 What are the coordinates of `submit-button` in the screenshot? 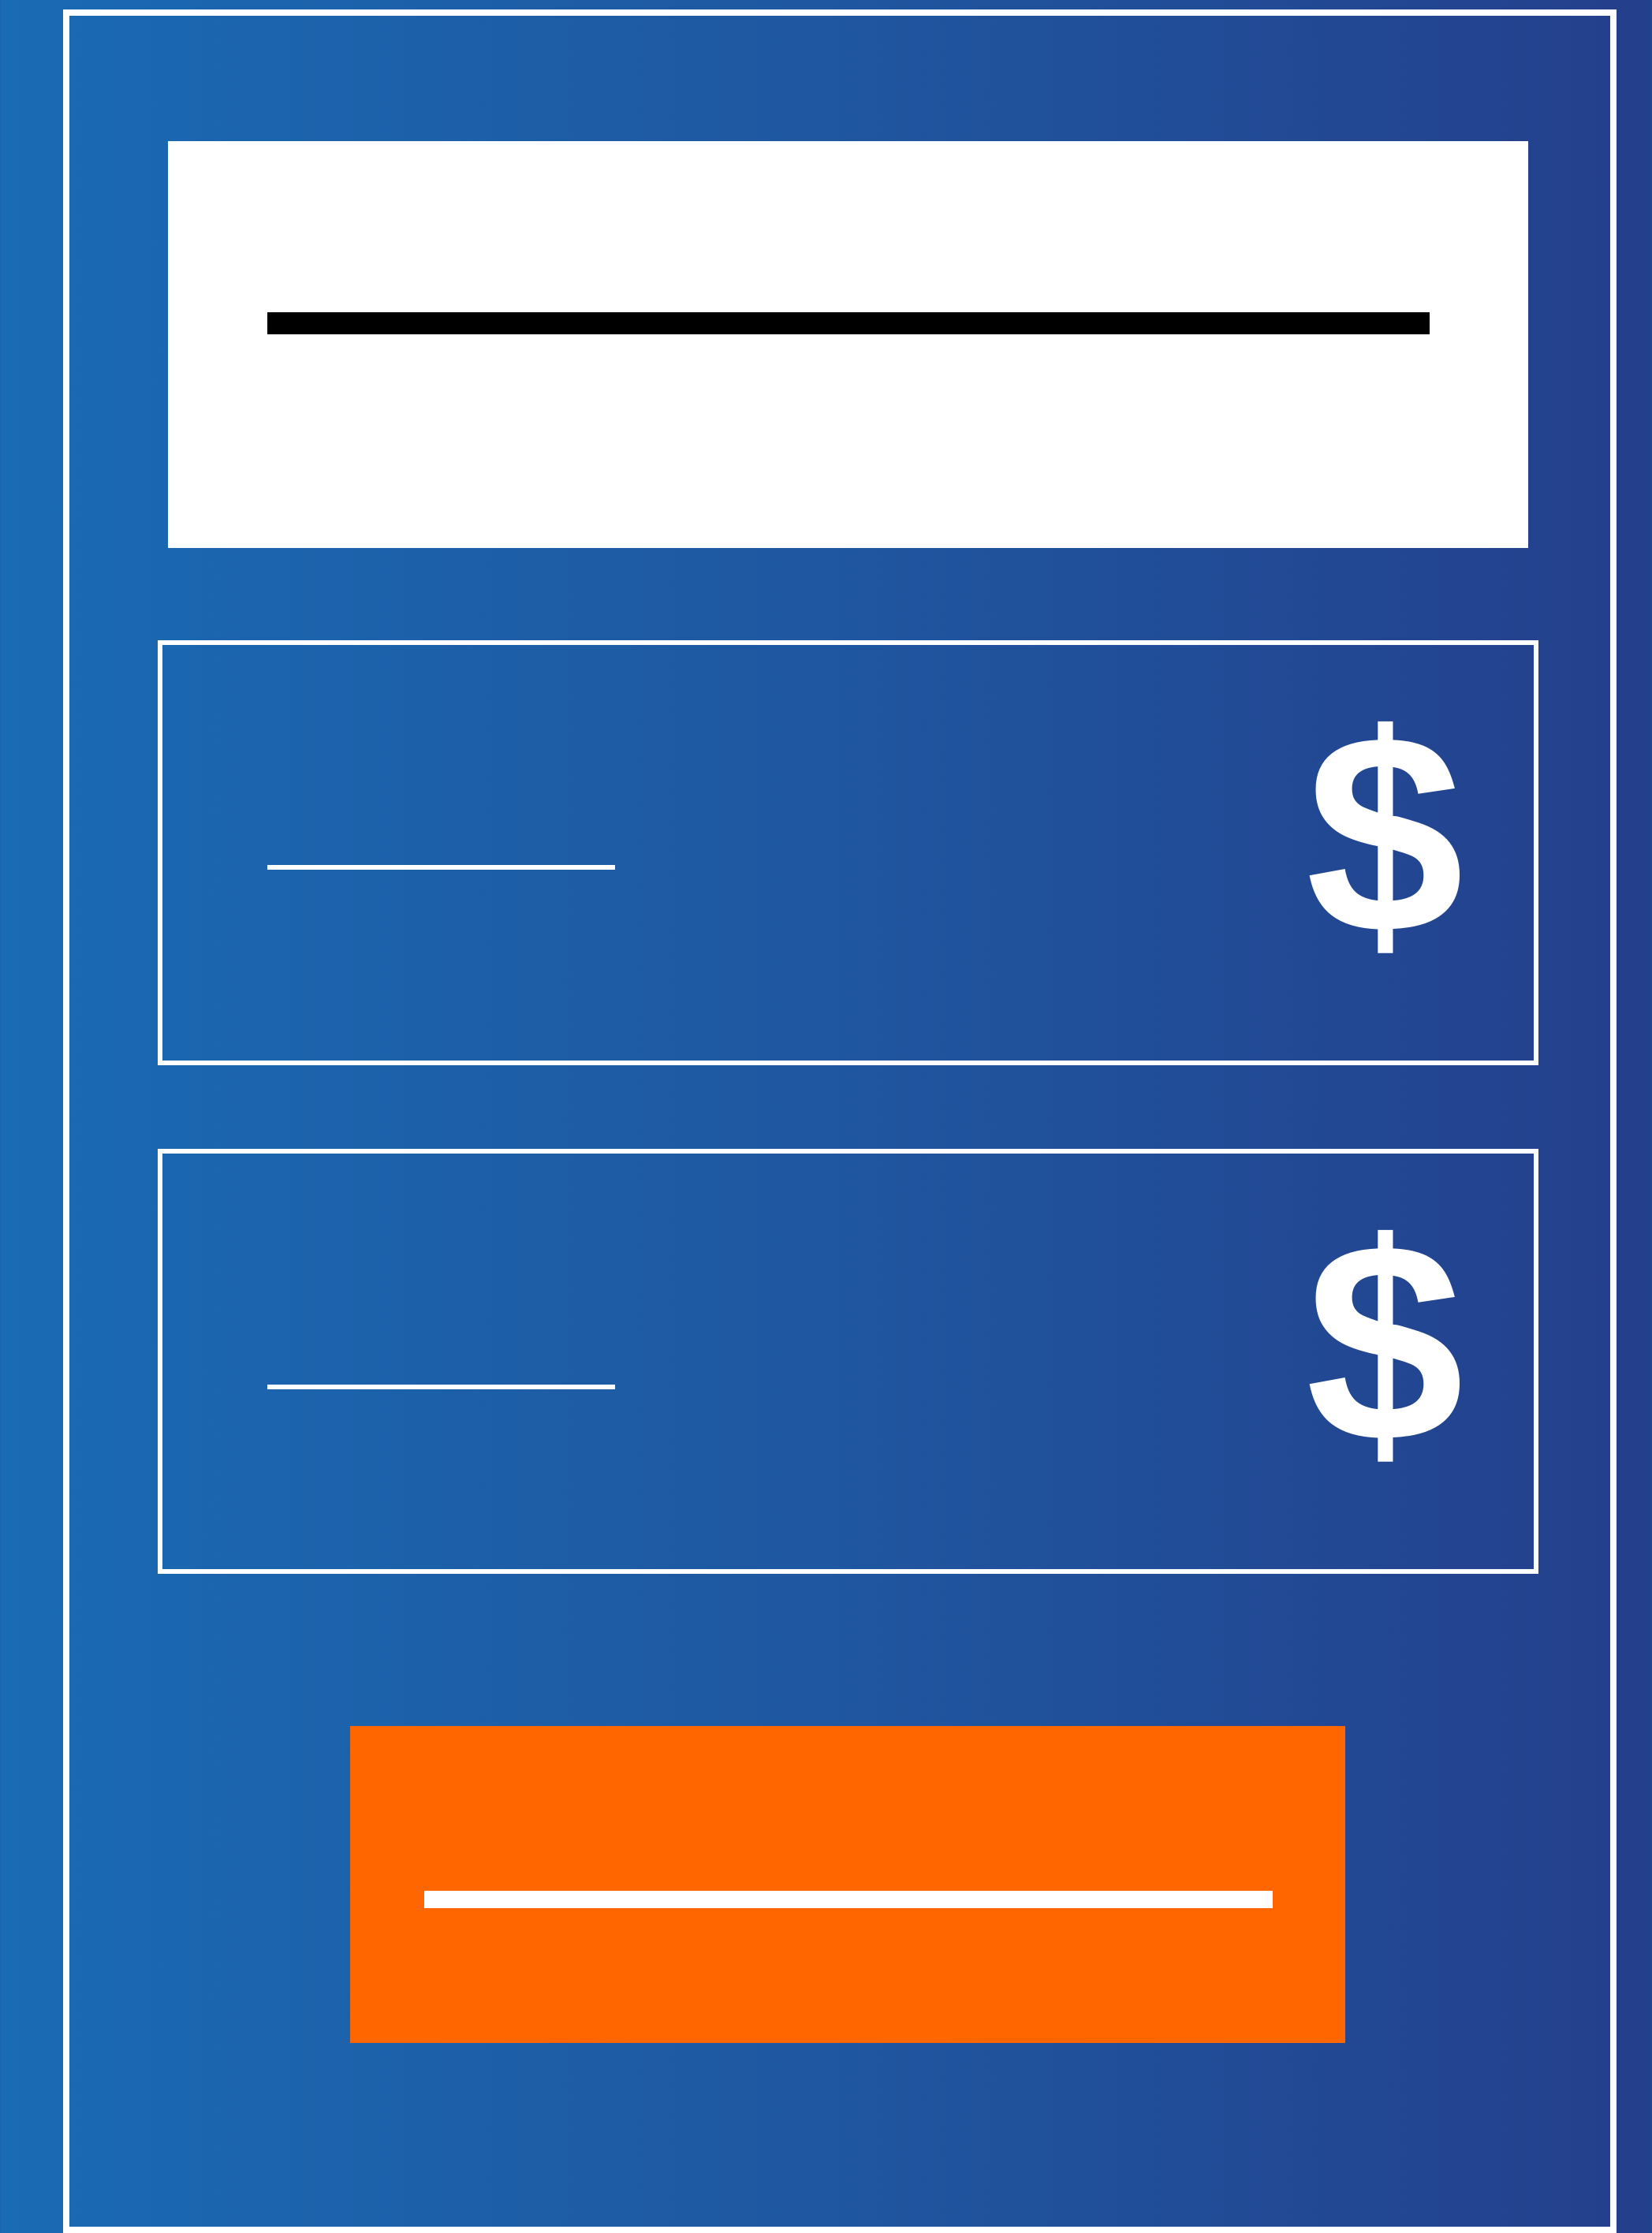 It's located at (847, 1884).